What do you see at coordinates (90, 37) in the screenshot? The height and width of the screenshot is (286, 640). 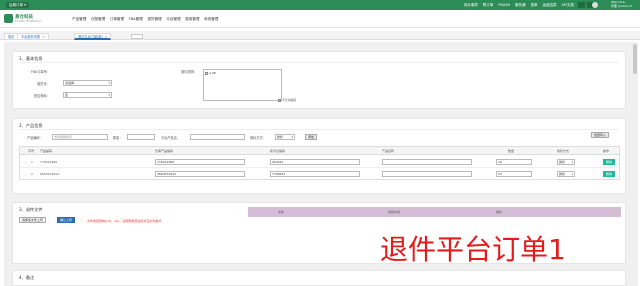 I see `tab-return-order-label: 退件平台订单[新]` at bounding box center [90, 37].